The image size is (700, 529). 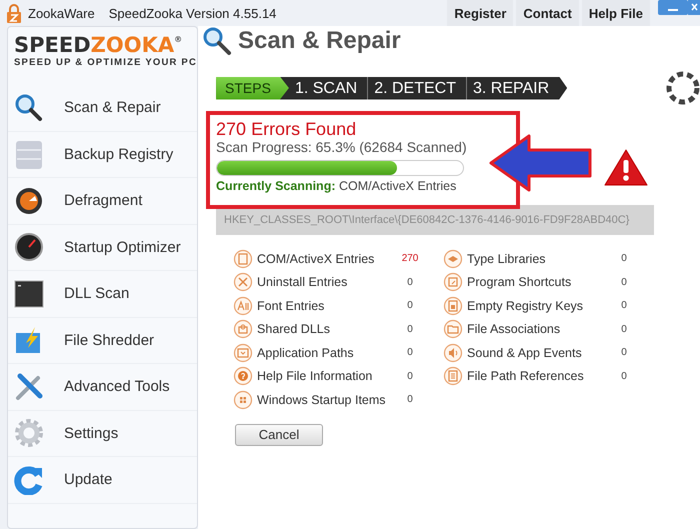 I want to click on sidebar-item: Backup Registry, so click(x=103, y=155).